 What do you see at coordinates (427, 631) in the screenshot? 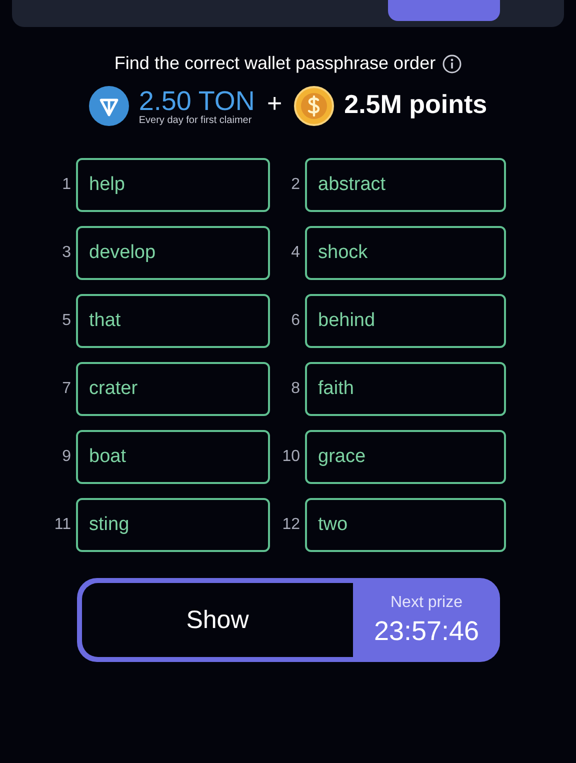
I see `countdown-timer: 23:57:46` at bounding box center [427, 631].